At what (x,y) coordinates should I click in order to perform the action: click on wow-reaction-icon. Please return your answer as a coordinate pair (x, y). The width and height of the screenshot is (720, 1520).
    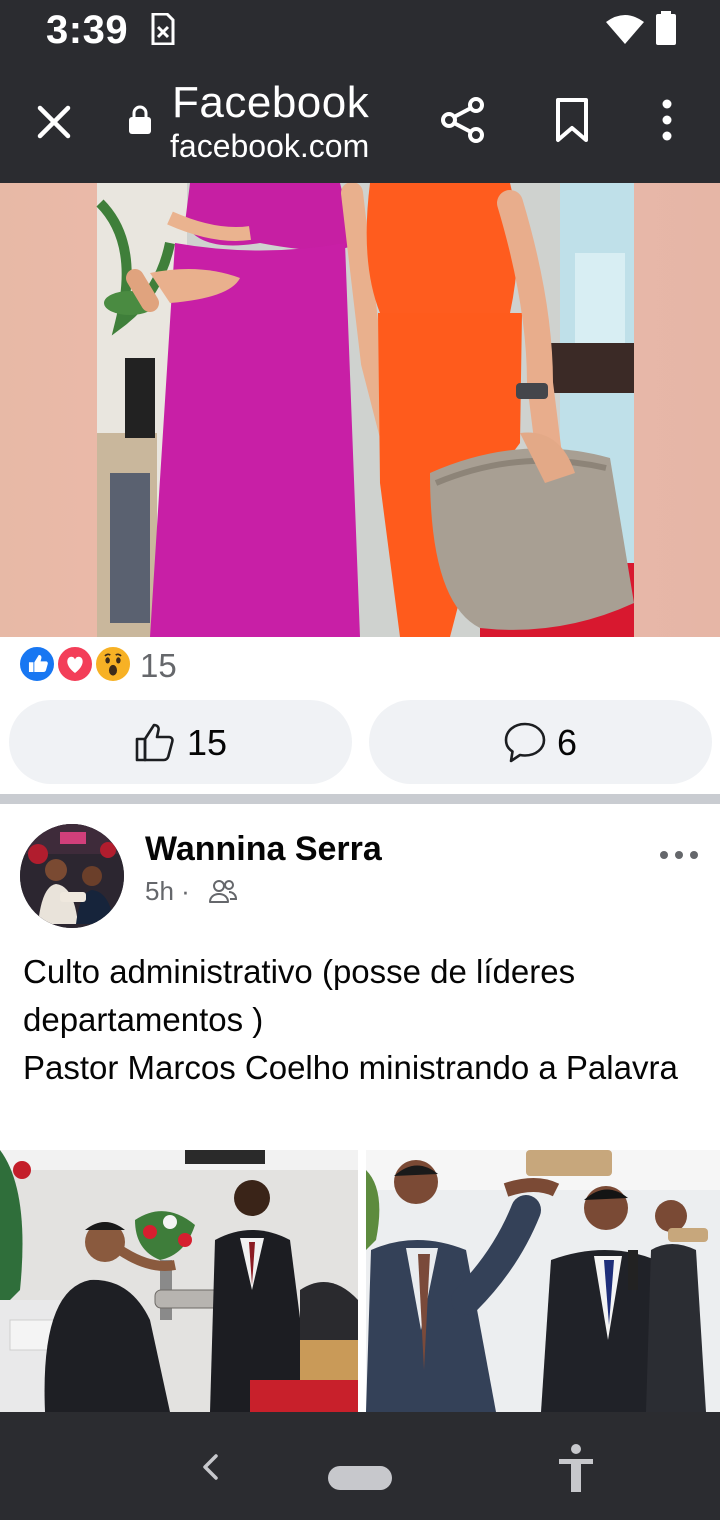
    Looking at the image, I should click on (113, 664).